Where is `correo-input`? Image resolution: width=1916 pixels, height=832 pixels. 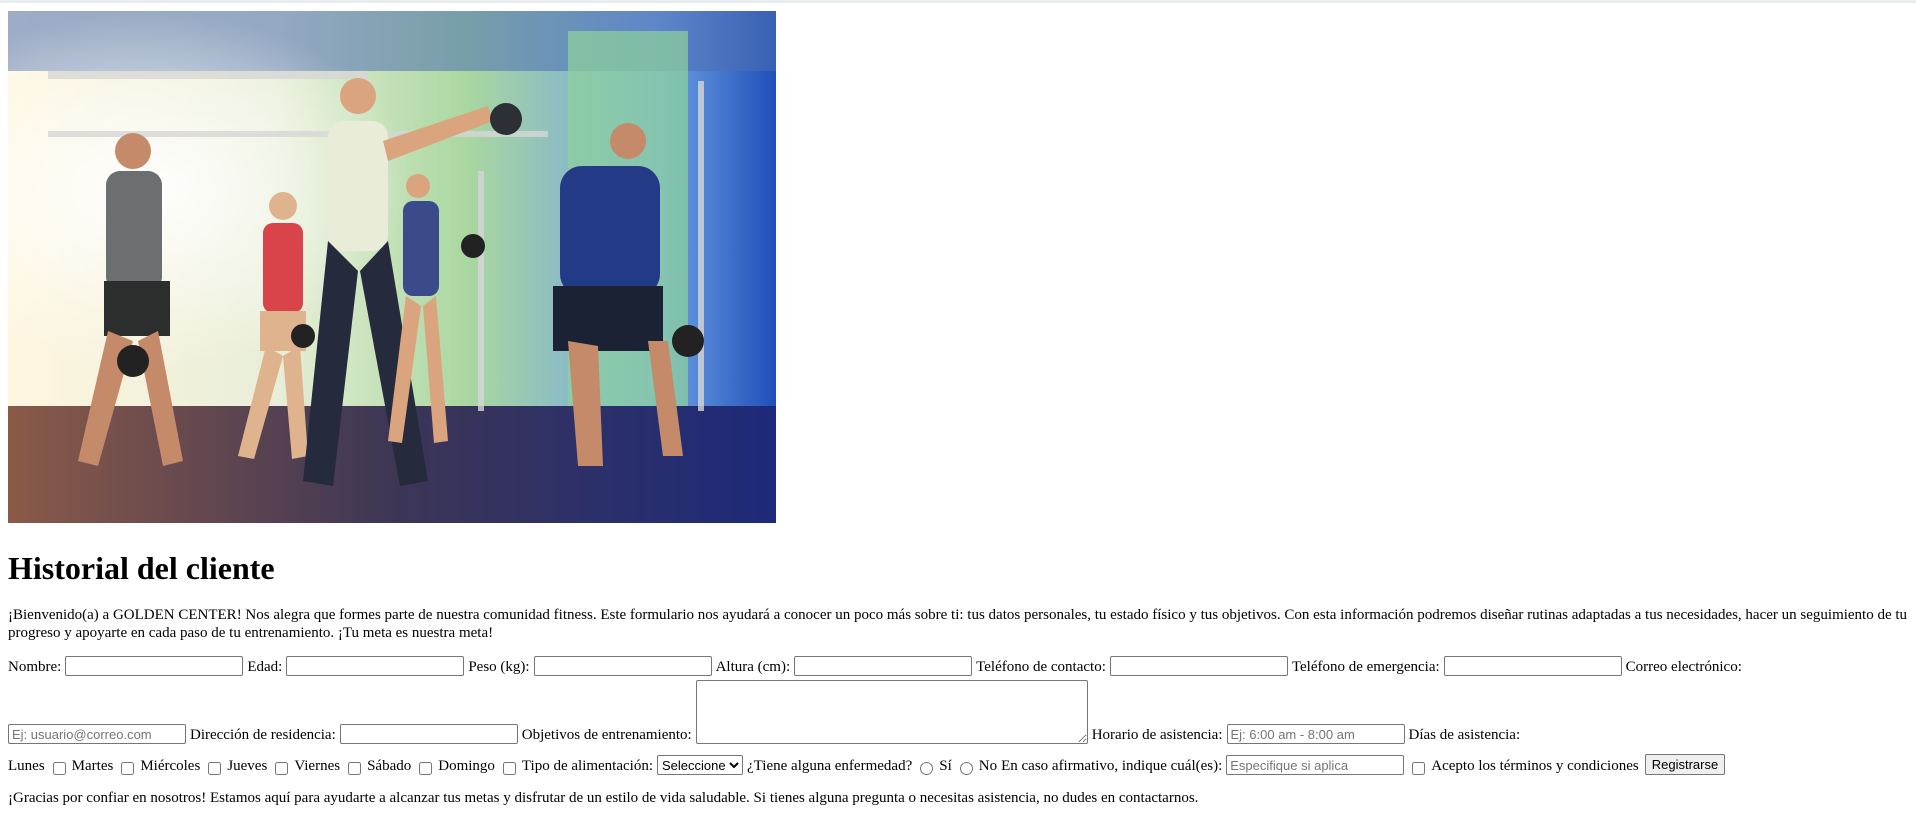 correo-input is located at coordinates (97, 734).